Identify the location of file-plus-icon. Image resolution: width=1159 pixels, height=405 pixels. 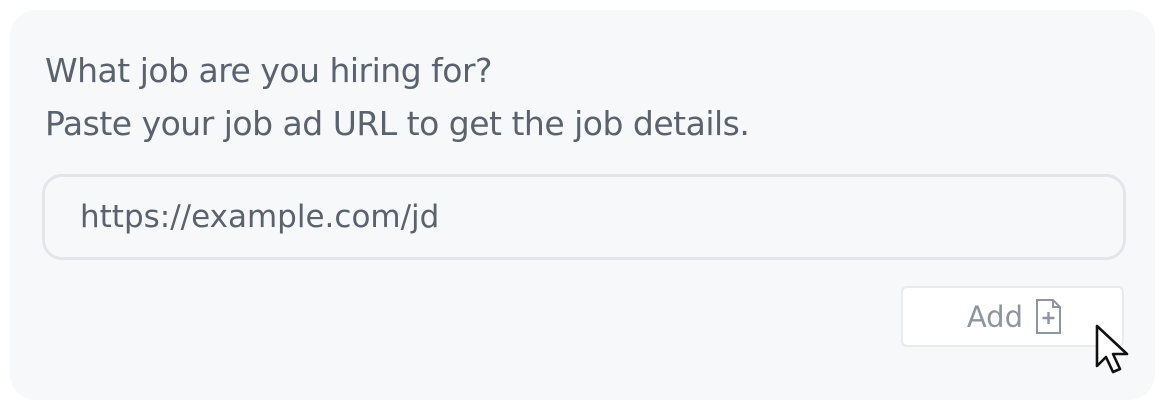
(1048, 316).